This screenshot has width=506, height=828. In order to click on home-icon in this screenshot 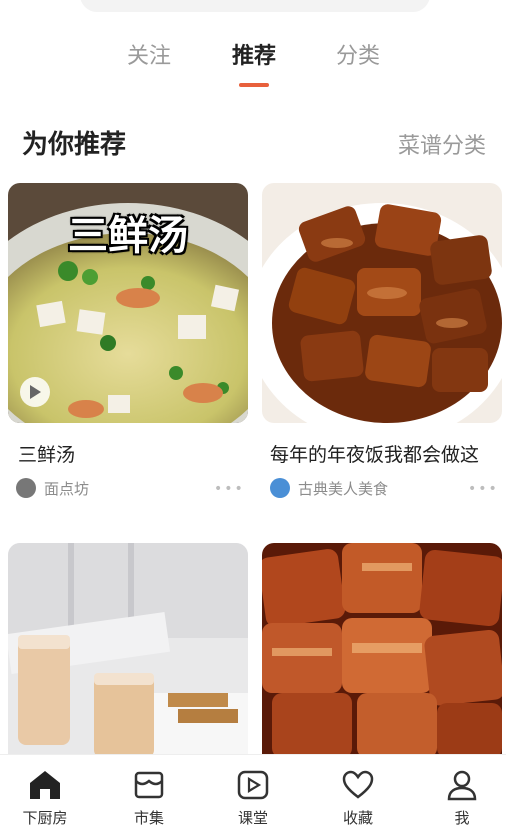, I will do `click(45, 785)`.